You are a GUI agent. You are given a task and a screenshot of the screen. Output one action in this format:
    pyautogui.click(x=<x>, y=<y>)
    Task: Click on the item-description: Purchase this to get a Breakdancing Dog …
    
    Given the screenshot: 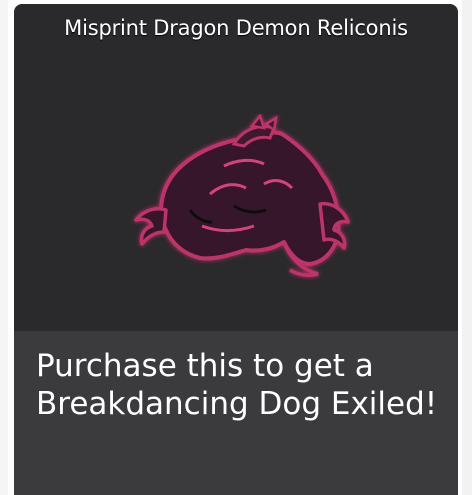 What is the action you would take?
    pyautogui.click(x=237, y=385)
    